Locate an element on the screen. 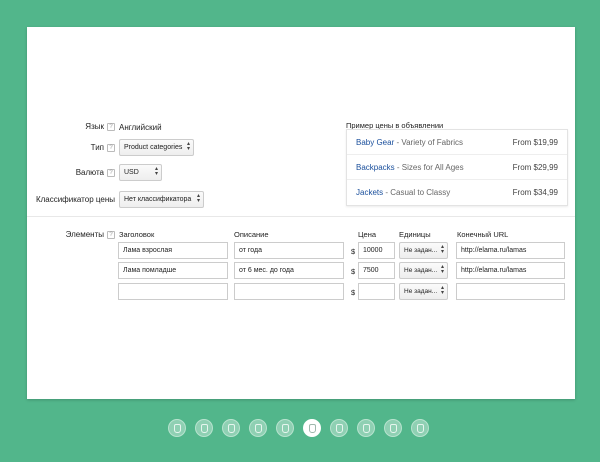 This screenshot has width=600, height=462. sample-link: Baby Gear is located at coordinates (375, 142).